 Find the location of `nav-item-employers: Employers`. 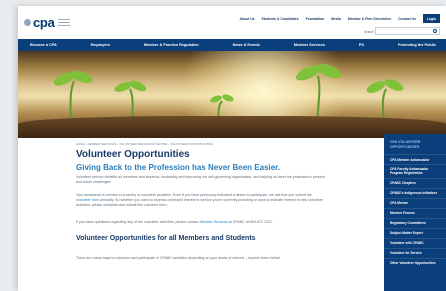

nav-item-employers: Employers is located at coordinates (100, 45).